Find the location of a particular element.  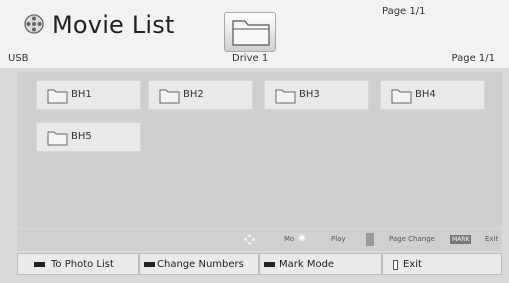

folder-label: BH5 is located at coordinates (81, 136).